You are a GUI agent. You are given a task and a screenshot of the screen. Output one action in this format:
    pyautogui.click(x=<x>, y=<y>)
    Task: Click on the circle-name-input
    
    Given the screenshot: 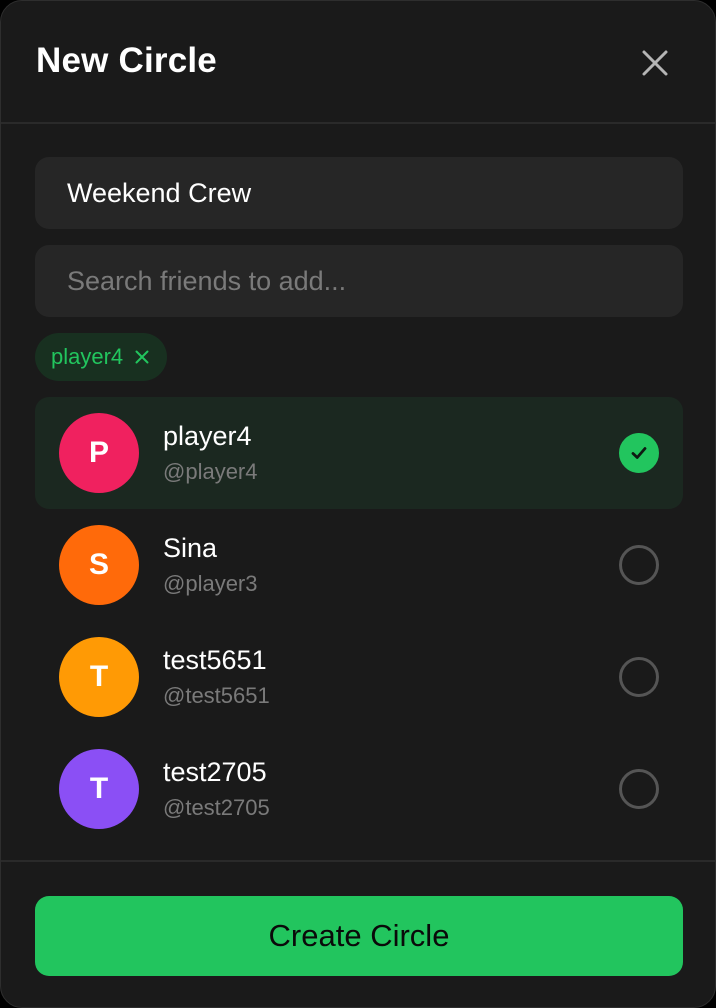 What is the action you would take?
    pyautogui.click(x=359, y=193)
    